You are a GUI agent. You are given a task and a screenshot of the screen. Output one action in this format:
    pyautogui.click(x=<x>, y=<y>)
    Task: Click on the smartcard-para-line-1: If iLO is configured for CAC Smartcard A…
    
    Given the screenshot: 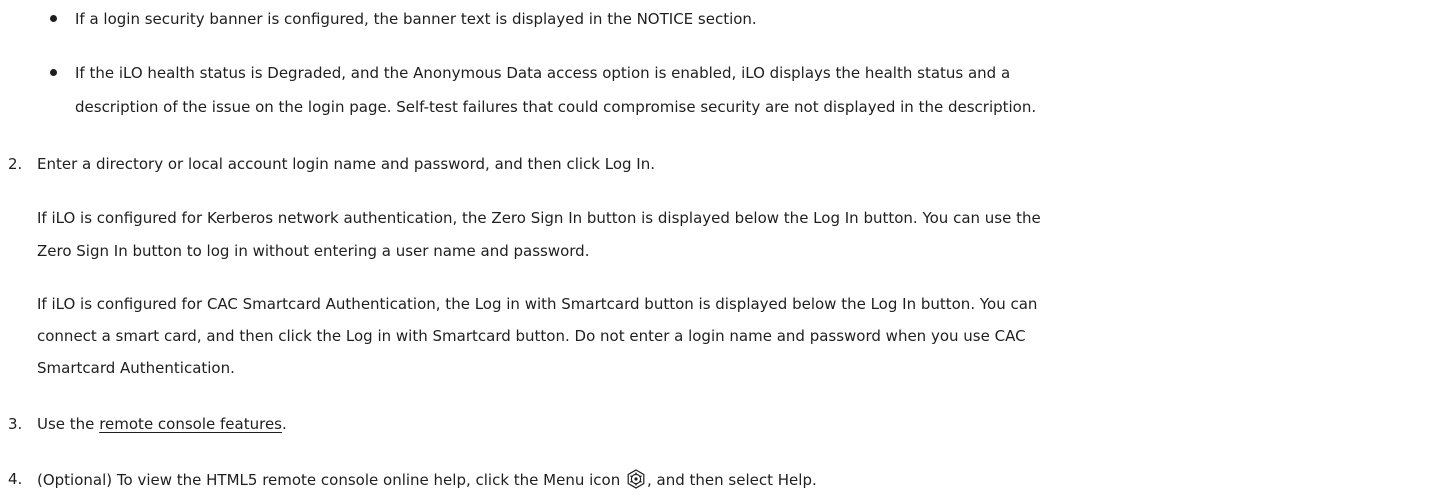 What is the action you would take?
    pyautogui.click(x=537, y=304)
    